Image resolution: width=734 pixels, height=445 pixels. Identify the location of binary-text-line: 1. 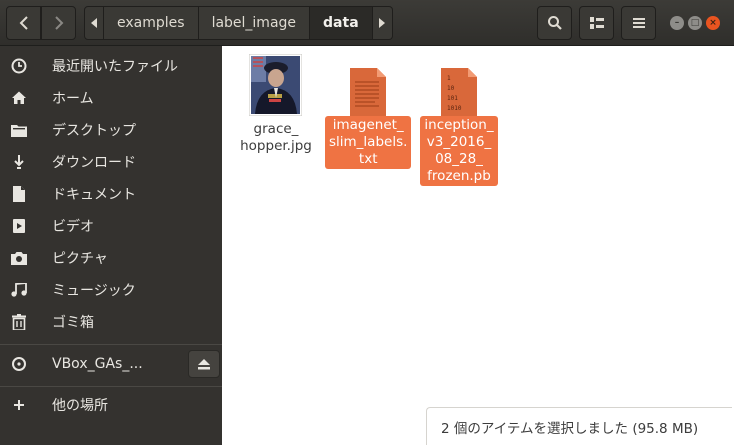
(449, 78).